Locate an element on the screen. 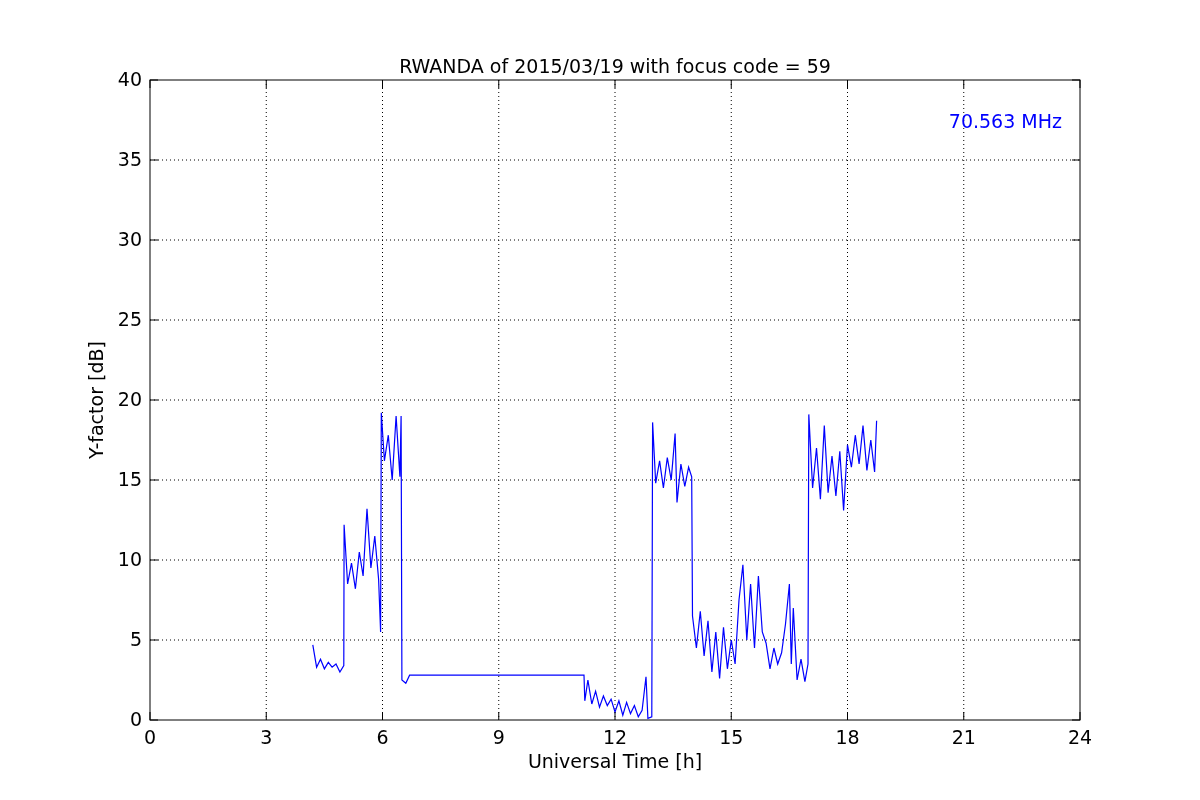  chart-title: RWANDA of 2015/03/19 with focus code = 59 is located at coordinates (615, 66).